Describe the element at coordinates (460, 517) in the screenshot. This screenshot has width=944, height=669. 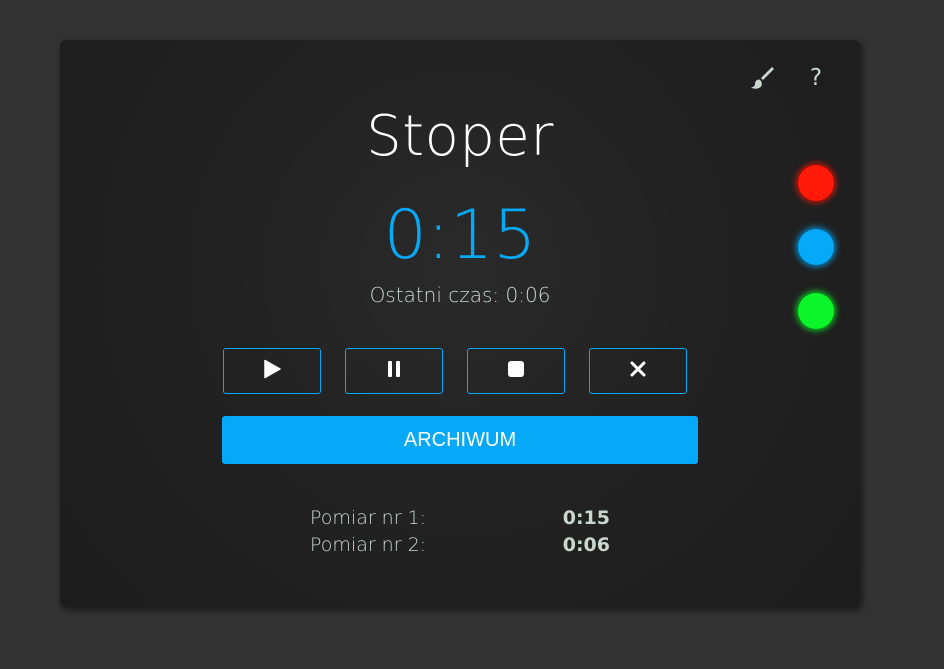
I see `list-item: Pomiar nr 1: 0:15` at that location.